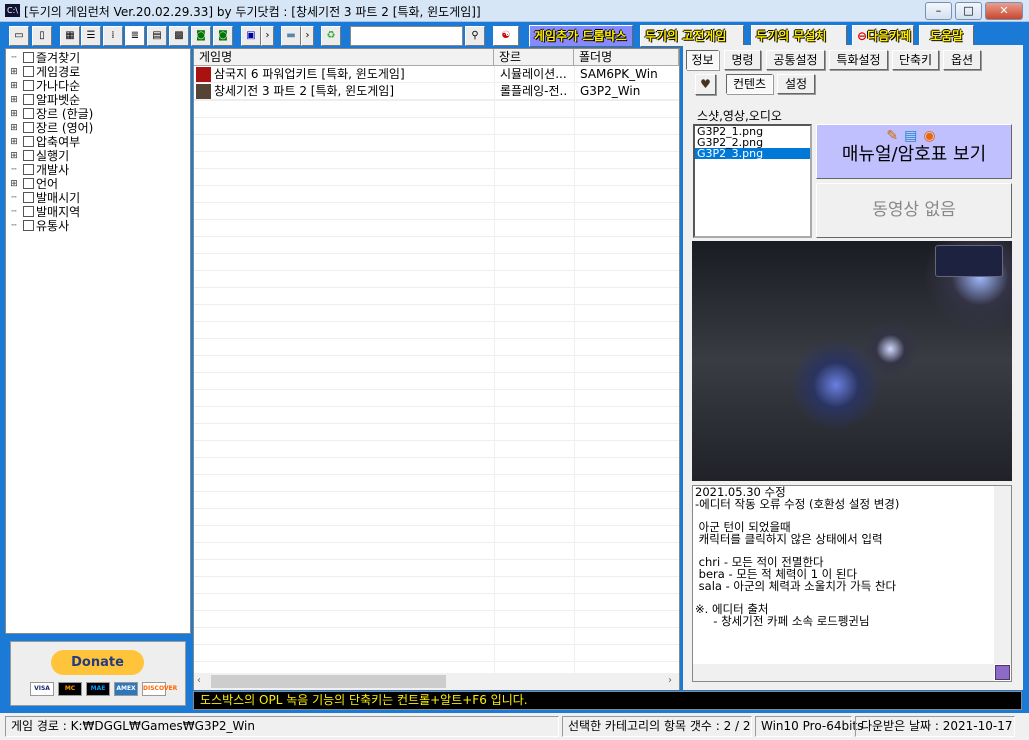  I want to click on tree-item: ⊞ 게임경로, so click(98, 72).